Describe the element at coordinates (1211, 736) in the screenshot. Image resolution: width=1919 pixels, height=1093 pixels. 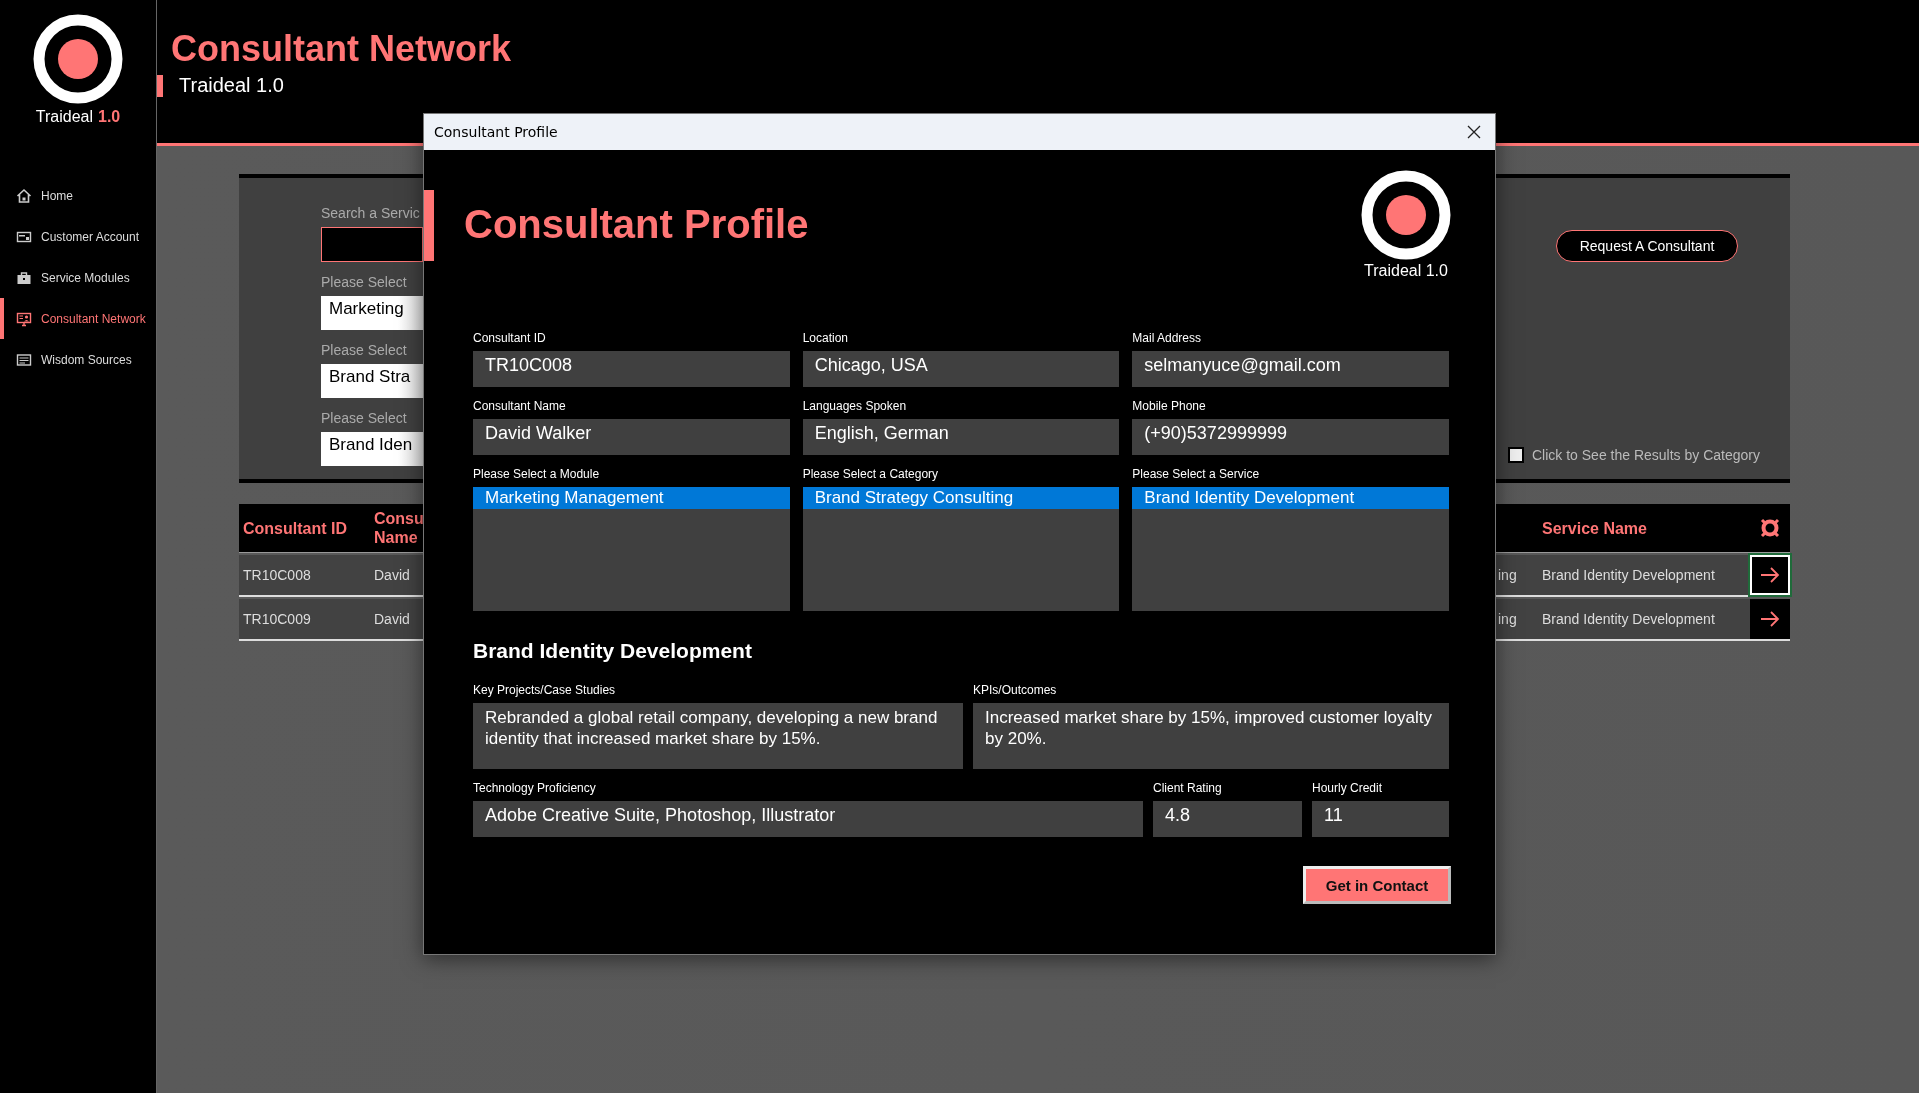
I see `text-area: Increased market share by 15%, improved customer loyalty by 20%.` at that location.